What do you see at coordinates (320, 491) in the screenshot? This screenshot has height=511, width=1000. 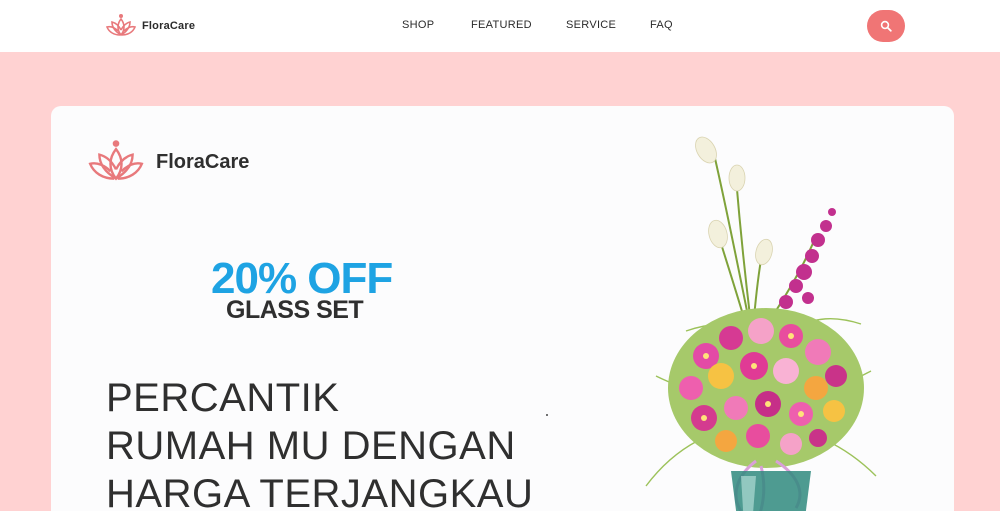 I see `headline-line: HARGA TERJANGKAU` at bounding box center [320, 491].